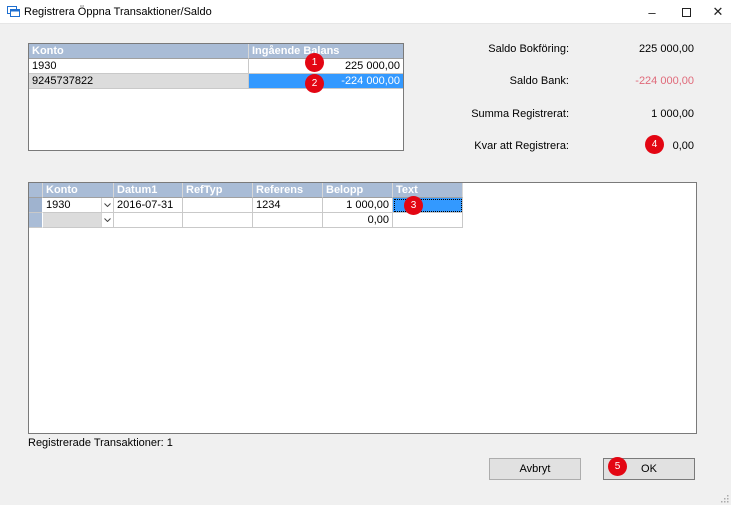 The width and height of the screenshot is (731, 505). I want to click on datum-cell: 2016-07-31, so click(148, 205).